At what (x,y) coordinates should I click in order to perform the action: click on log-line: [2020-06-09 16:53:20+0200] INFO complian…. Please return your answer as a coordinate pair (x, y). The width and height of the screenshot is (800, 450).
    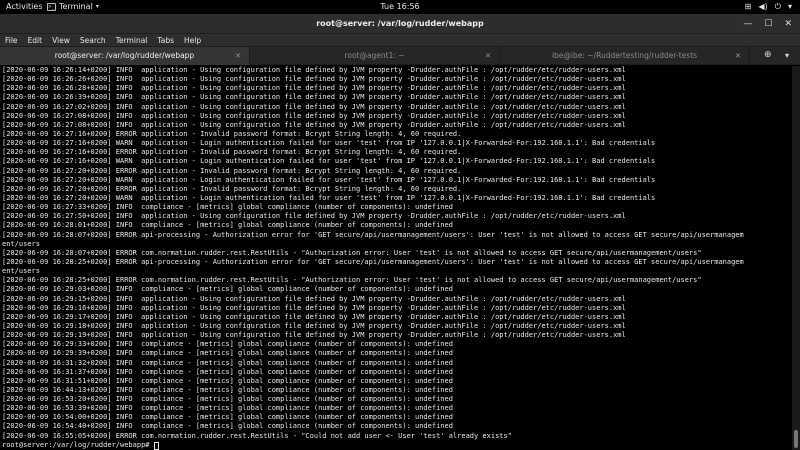
    Looking at the image, I should click on (227, 399).